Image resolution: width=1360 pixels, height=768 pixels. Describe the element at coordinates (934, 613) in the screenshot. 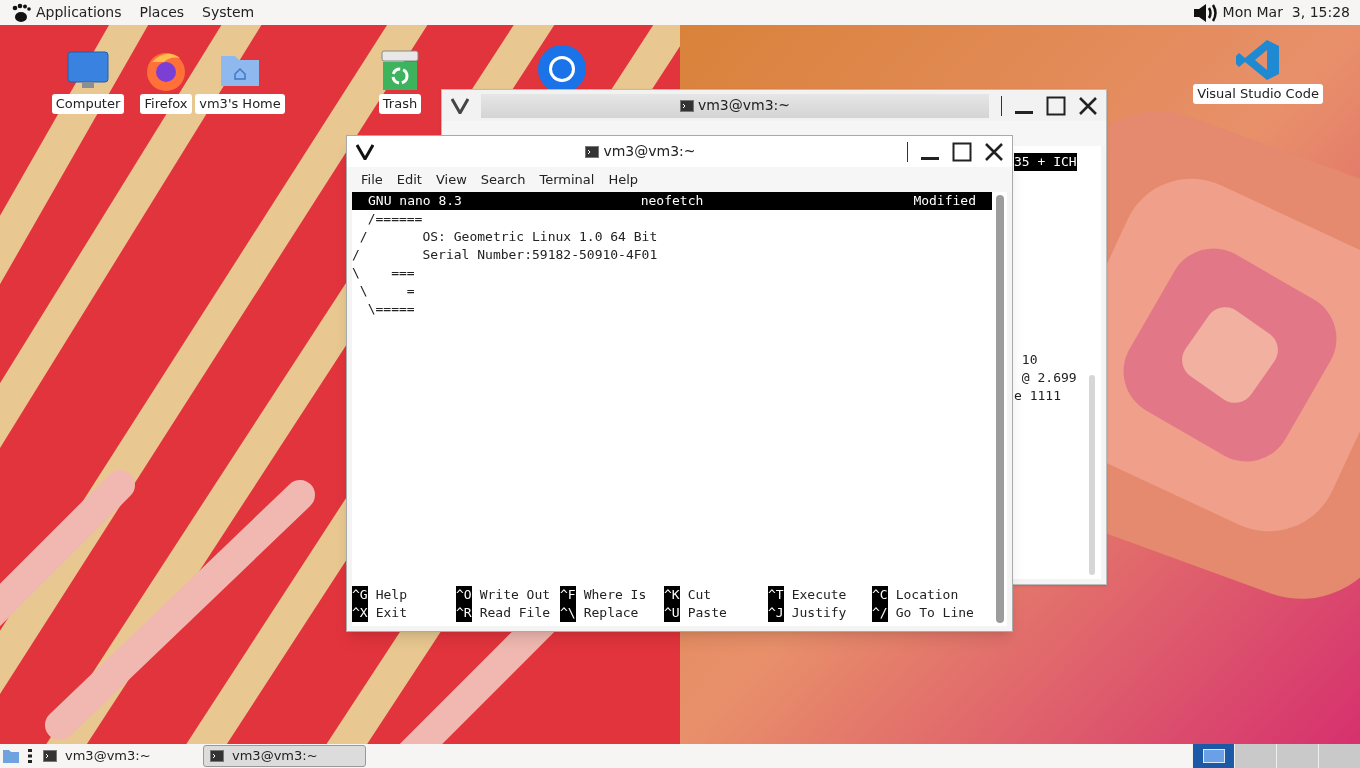

I see `shortcut-label: Go To Line` at that location.